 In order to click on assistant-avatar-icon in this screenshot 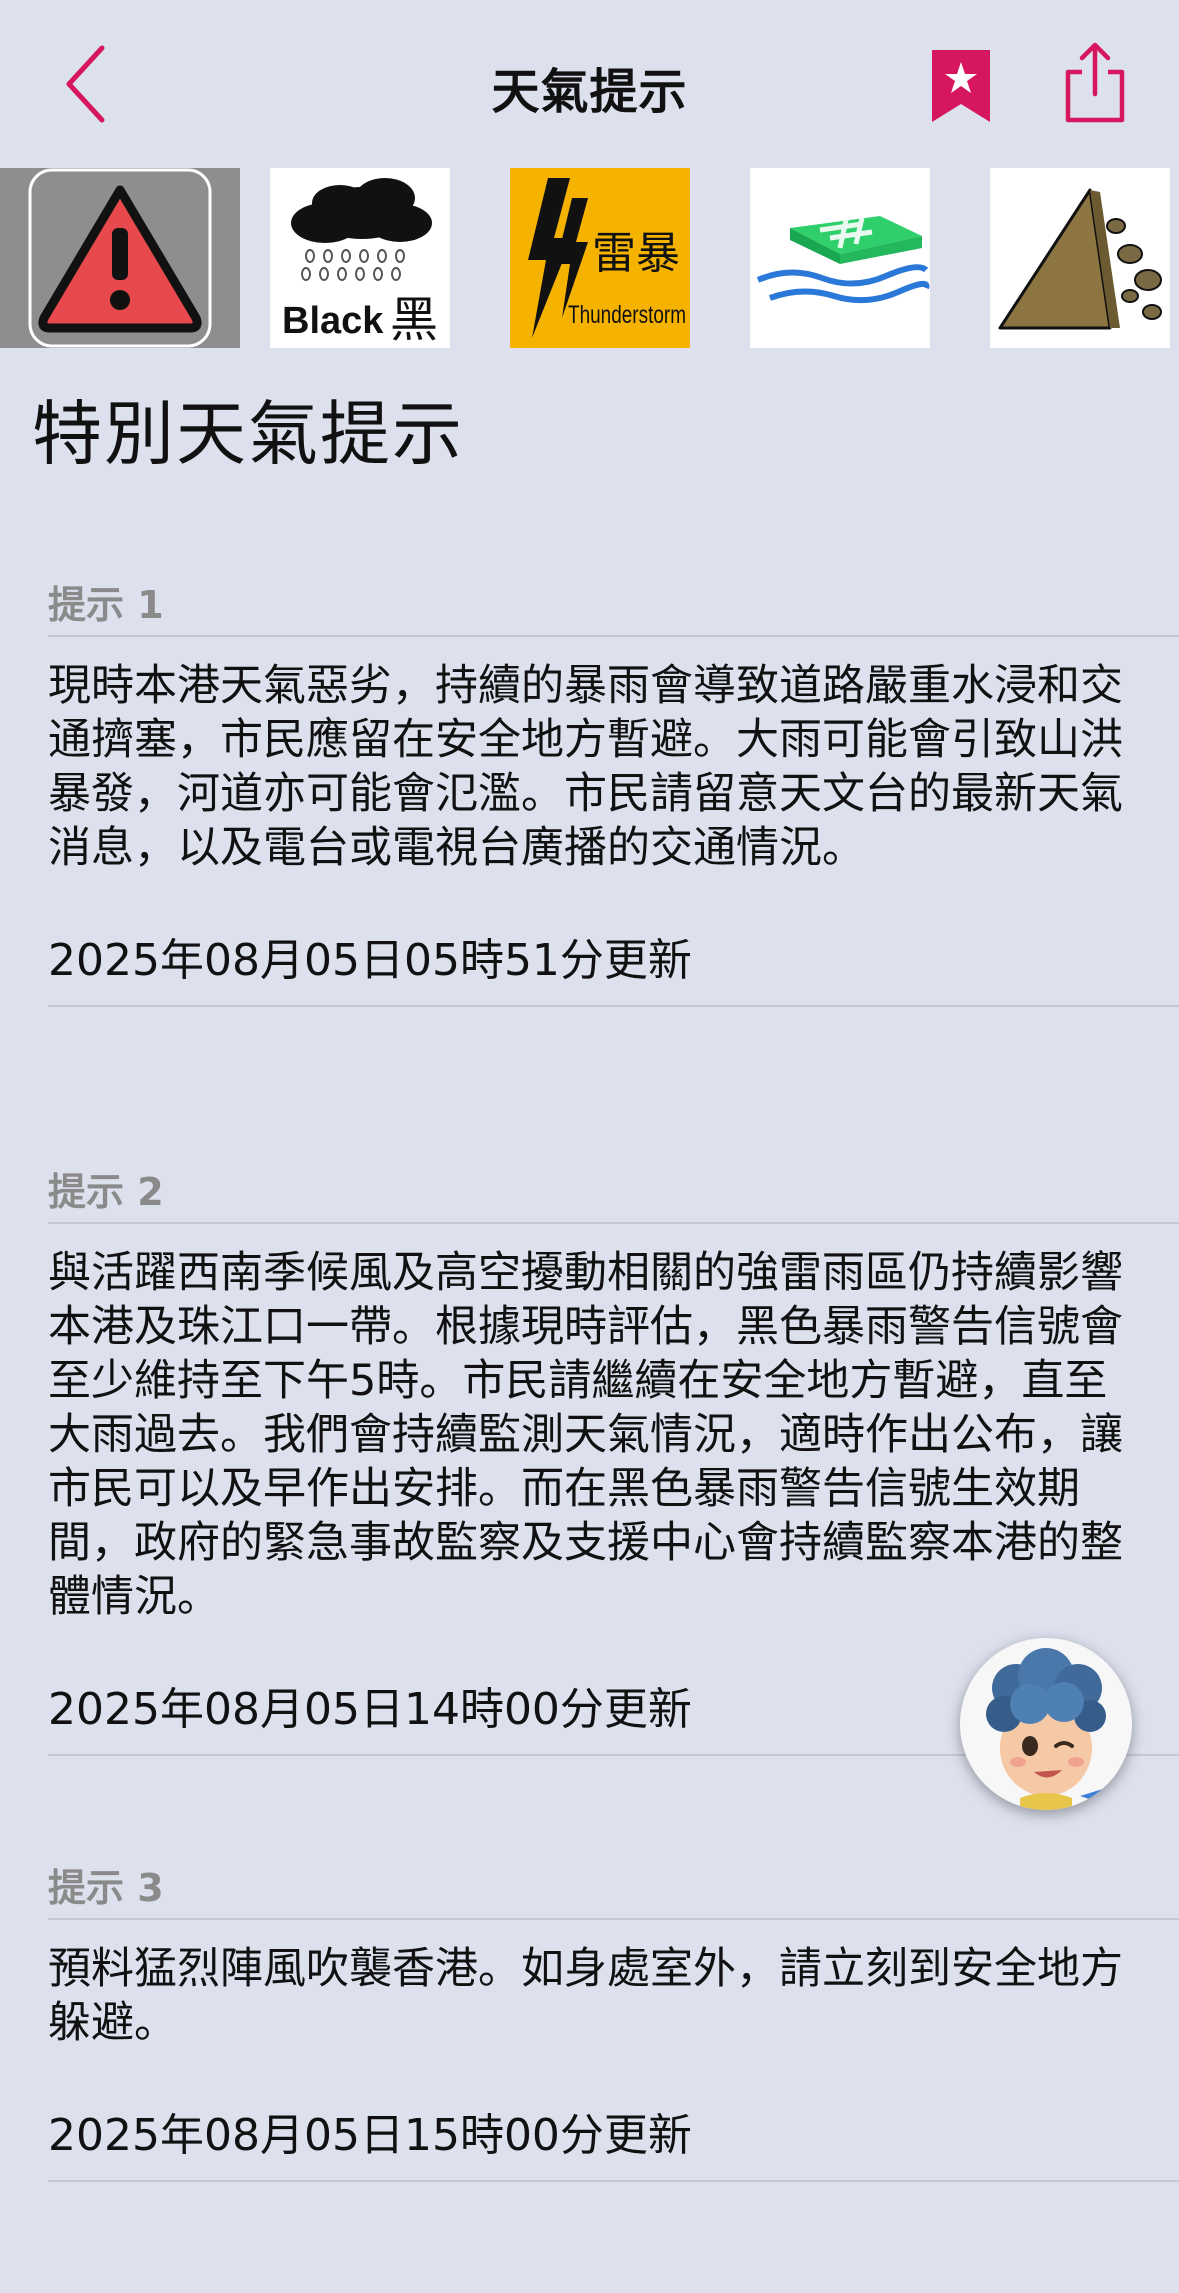, I will do `click(1046, 1724)`.